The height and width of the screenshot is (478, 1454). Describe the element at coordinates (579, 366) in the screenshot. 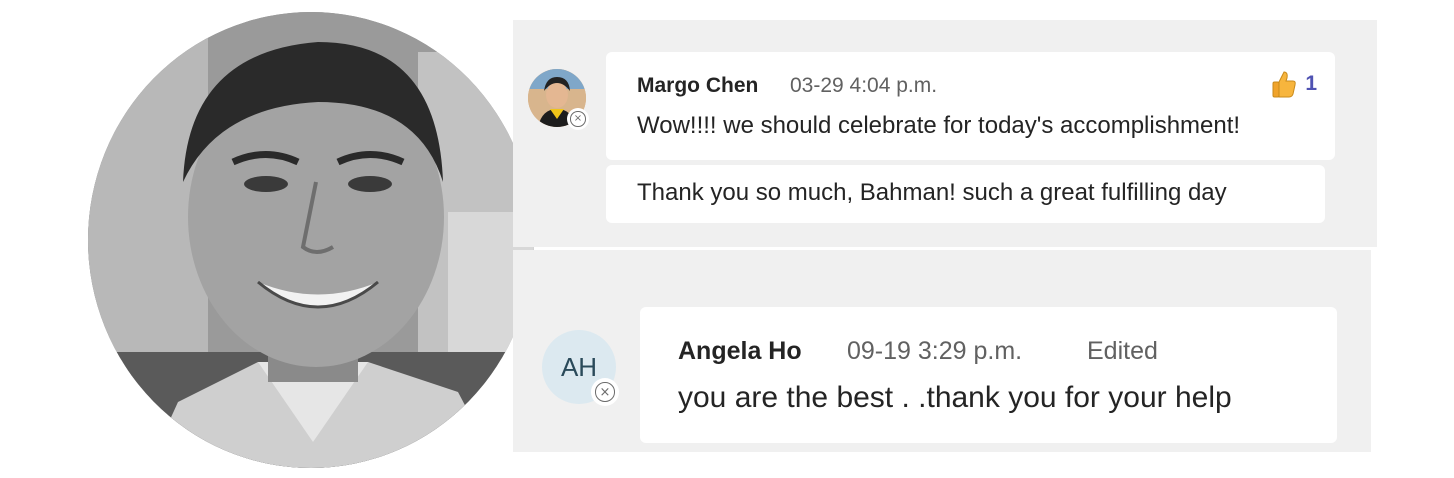

I see `avatar-initials: AH` at that location.